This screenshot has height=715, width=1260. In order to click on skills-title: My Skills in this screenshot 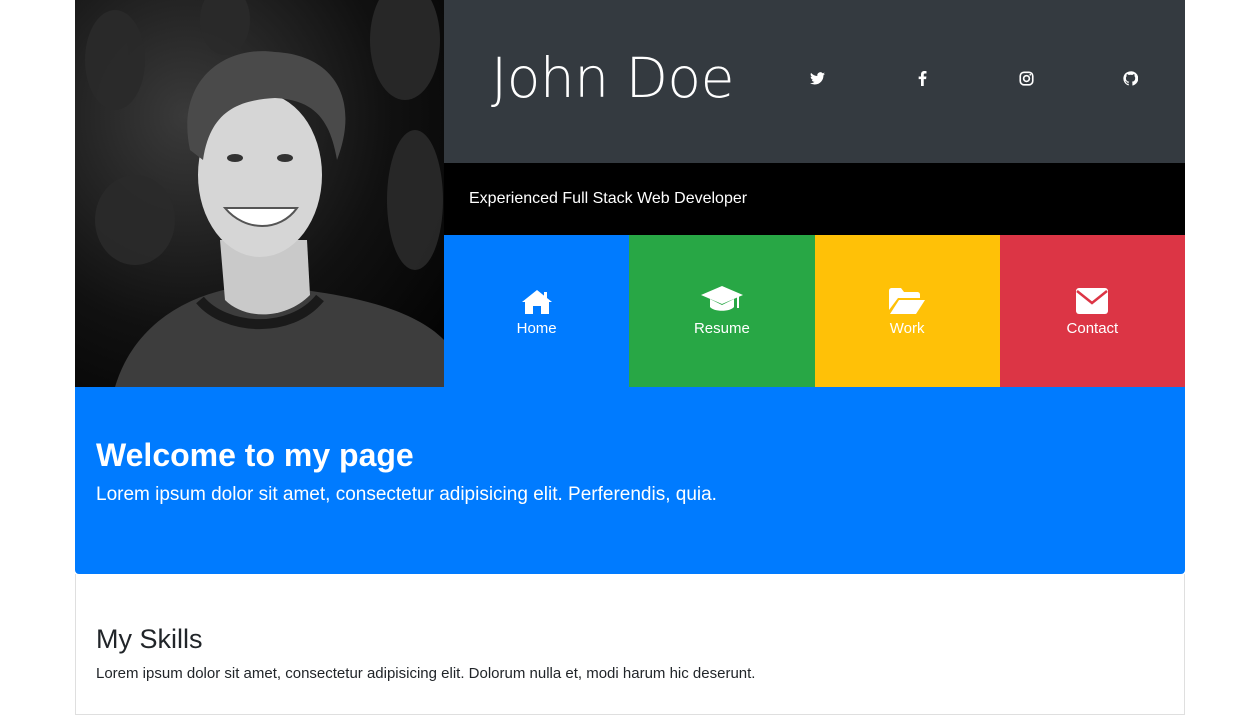, I will do `click(149, 639)`.